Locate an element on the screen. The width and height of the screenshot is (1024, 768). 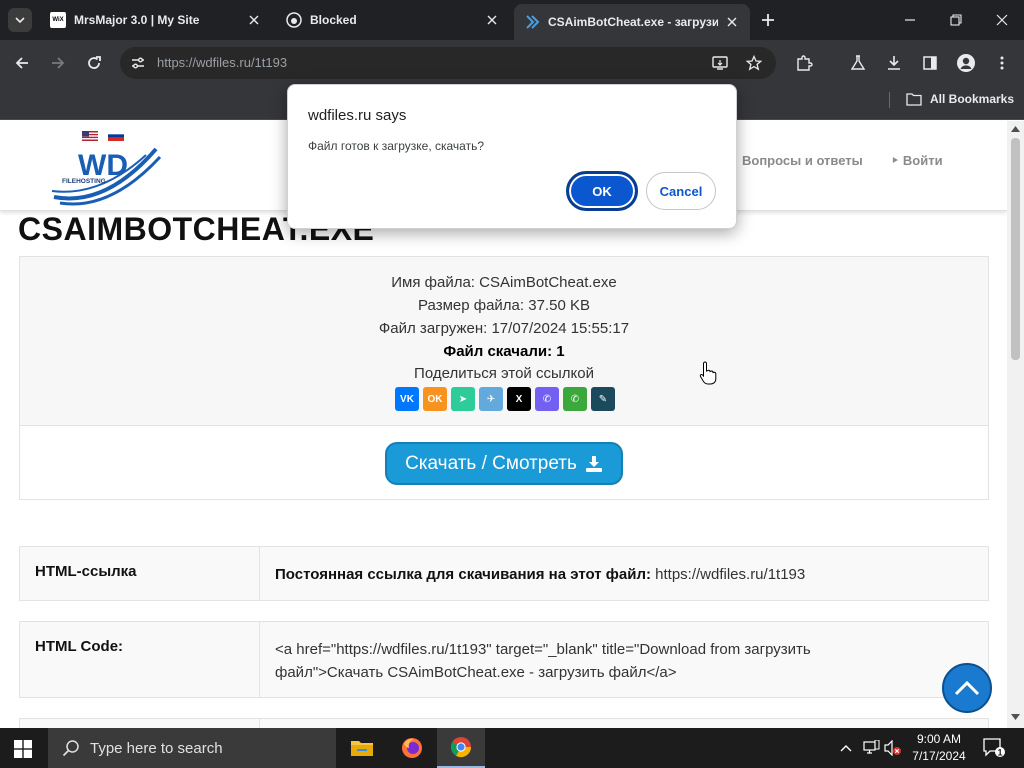
scroll-down-arrow-icon is located at coordinates (1015, 717).